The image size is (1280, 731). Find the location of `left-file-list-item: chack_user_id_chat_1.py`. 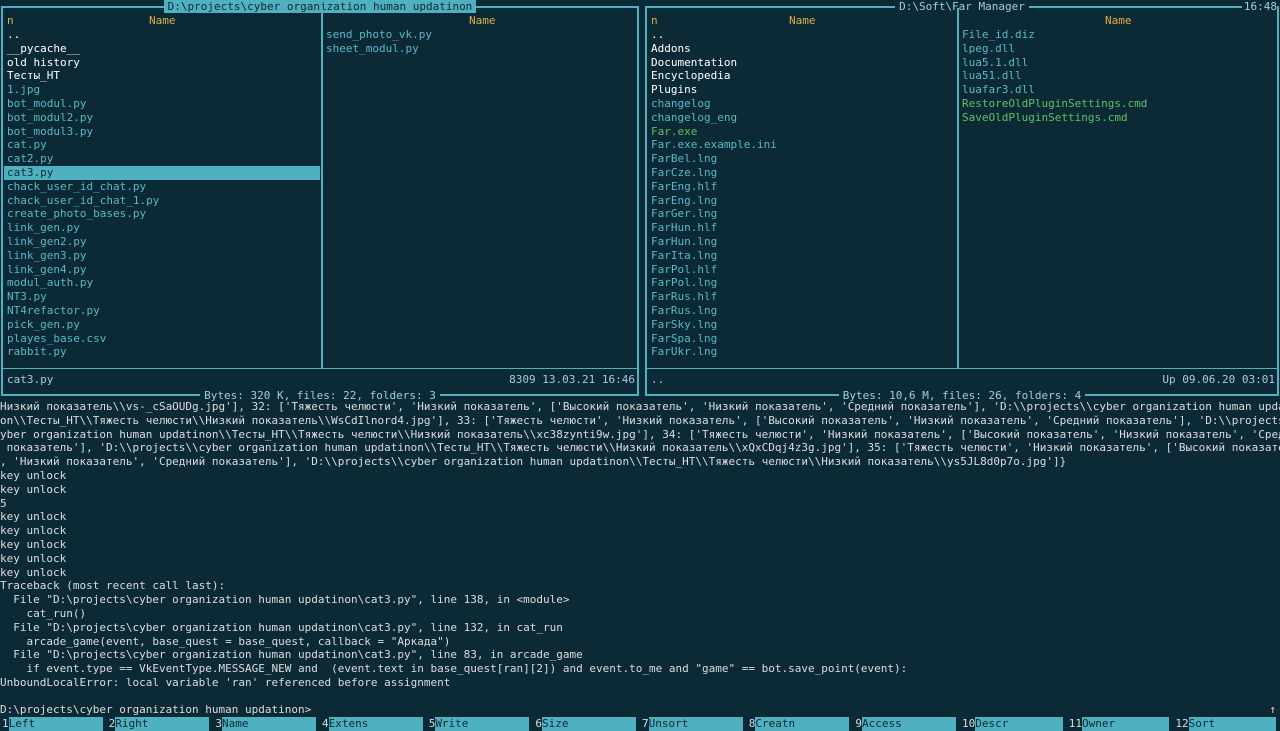

left-file-list-item: chack_user_id_chat_1.py is located at coordinates (162, 201).